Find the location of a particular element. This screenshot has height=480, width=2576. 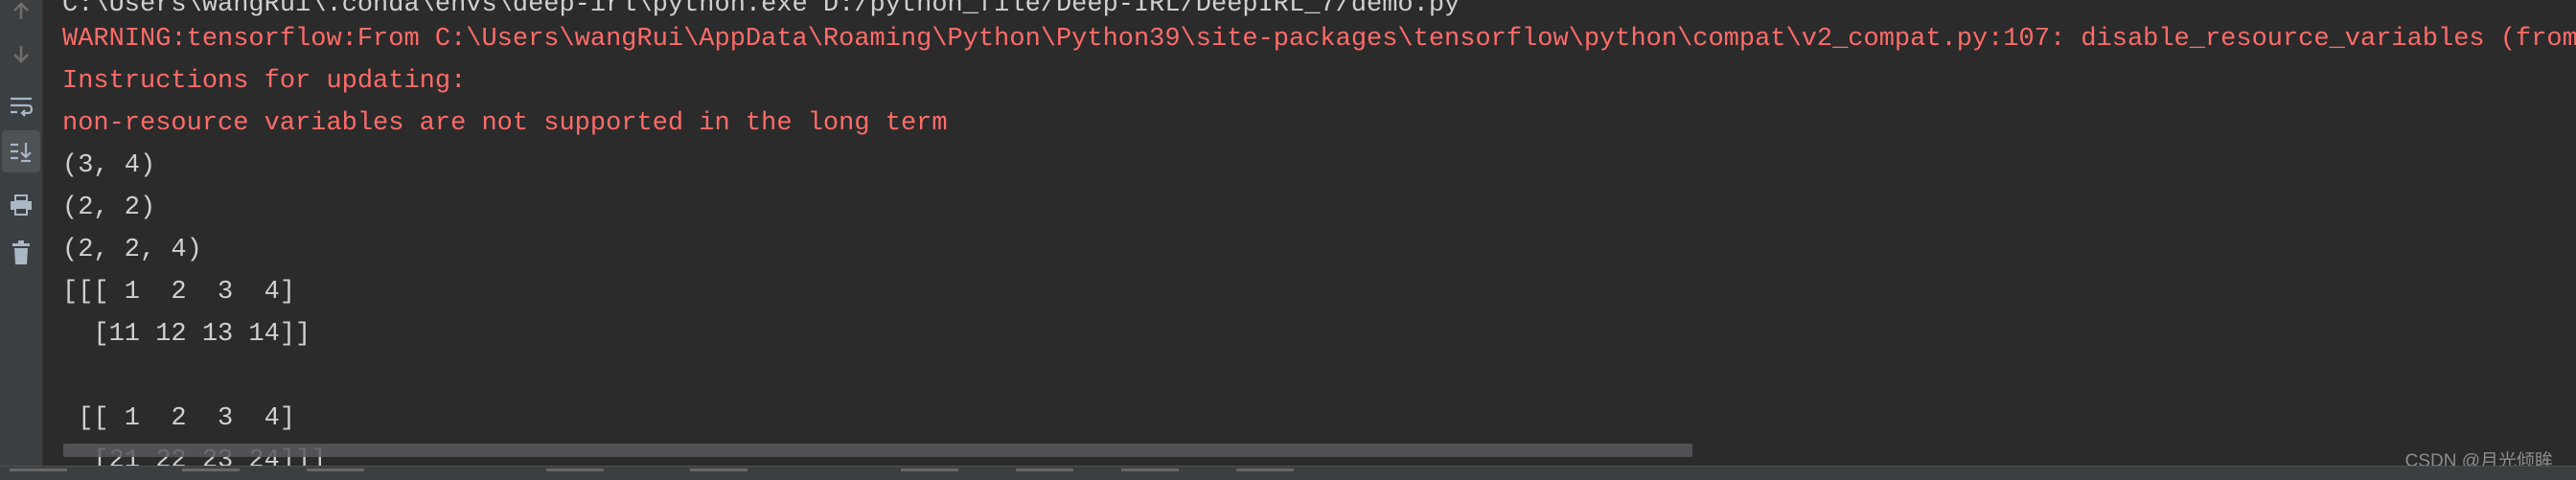

tool-window-bar is located at coordinates (1288, 473).